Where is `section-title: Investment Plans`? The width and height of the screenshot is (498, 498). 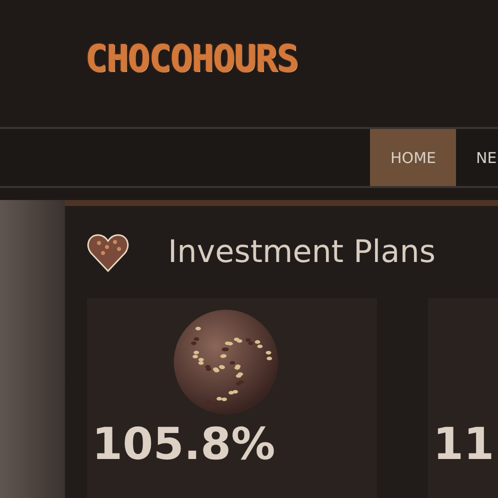
section-title: Investment Plans is located at coordinates (302, 252).